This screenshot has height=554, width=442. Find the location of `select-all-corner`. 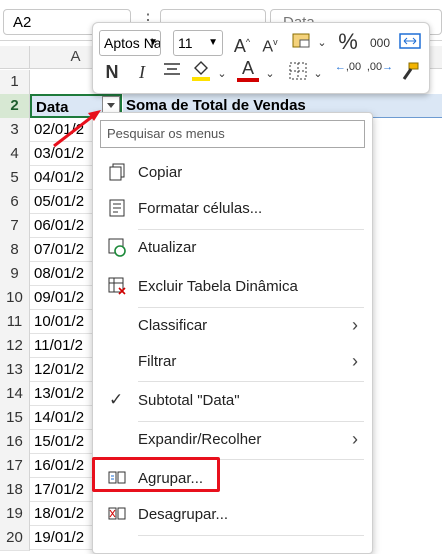

select-all-corner is located at coordinates (15, 57).